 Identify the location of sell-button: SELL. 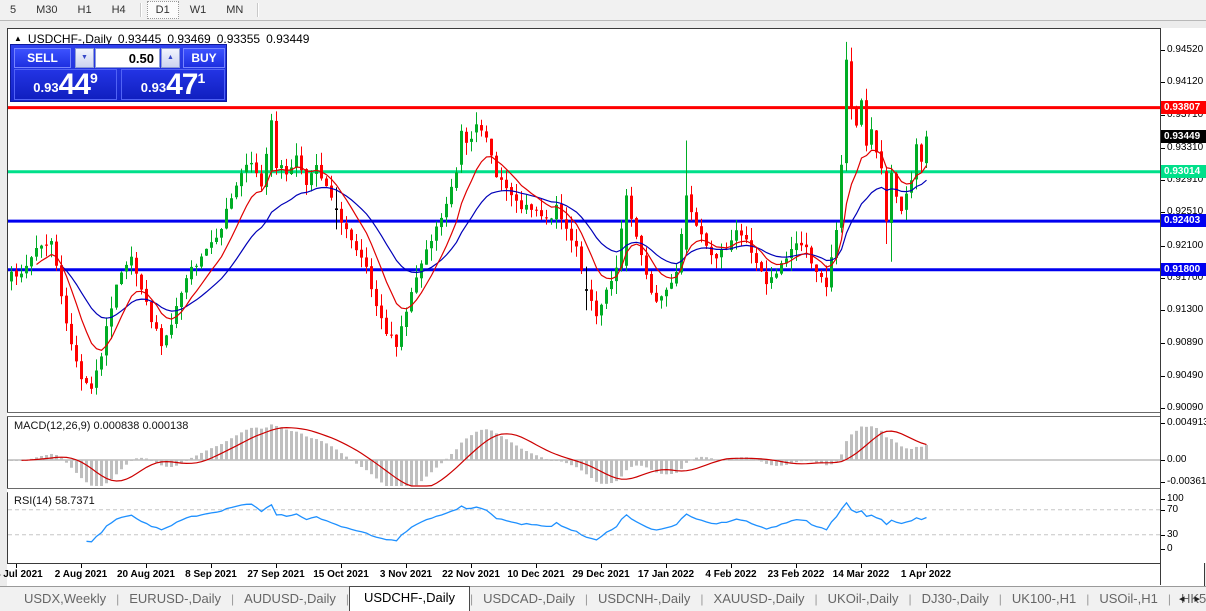
(42, 58).